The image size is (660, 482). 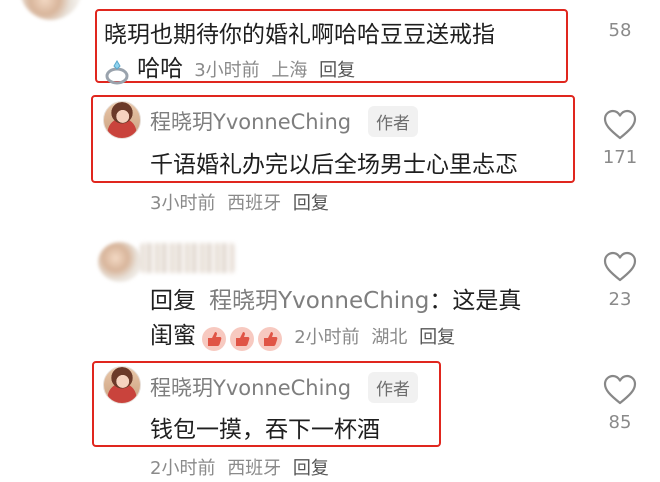 What do you see at coordinates (118, 72) in the screenshot?
I see `ring-icon` at bounding box center [118, 72].